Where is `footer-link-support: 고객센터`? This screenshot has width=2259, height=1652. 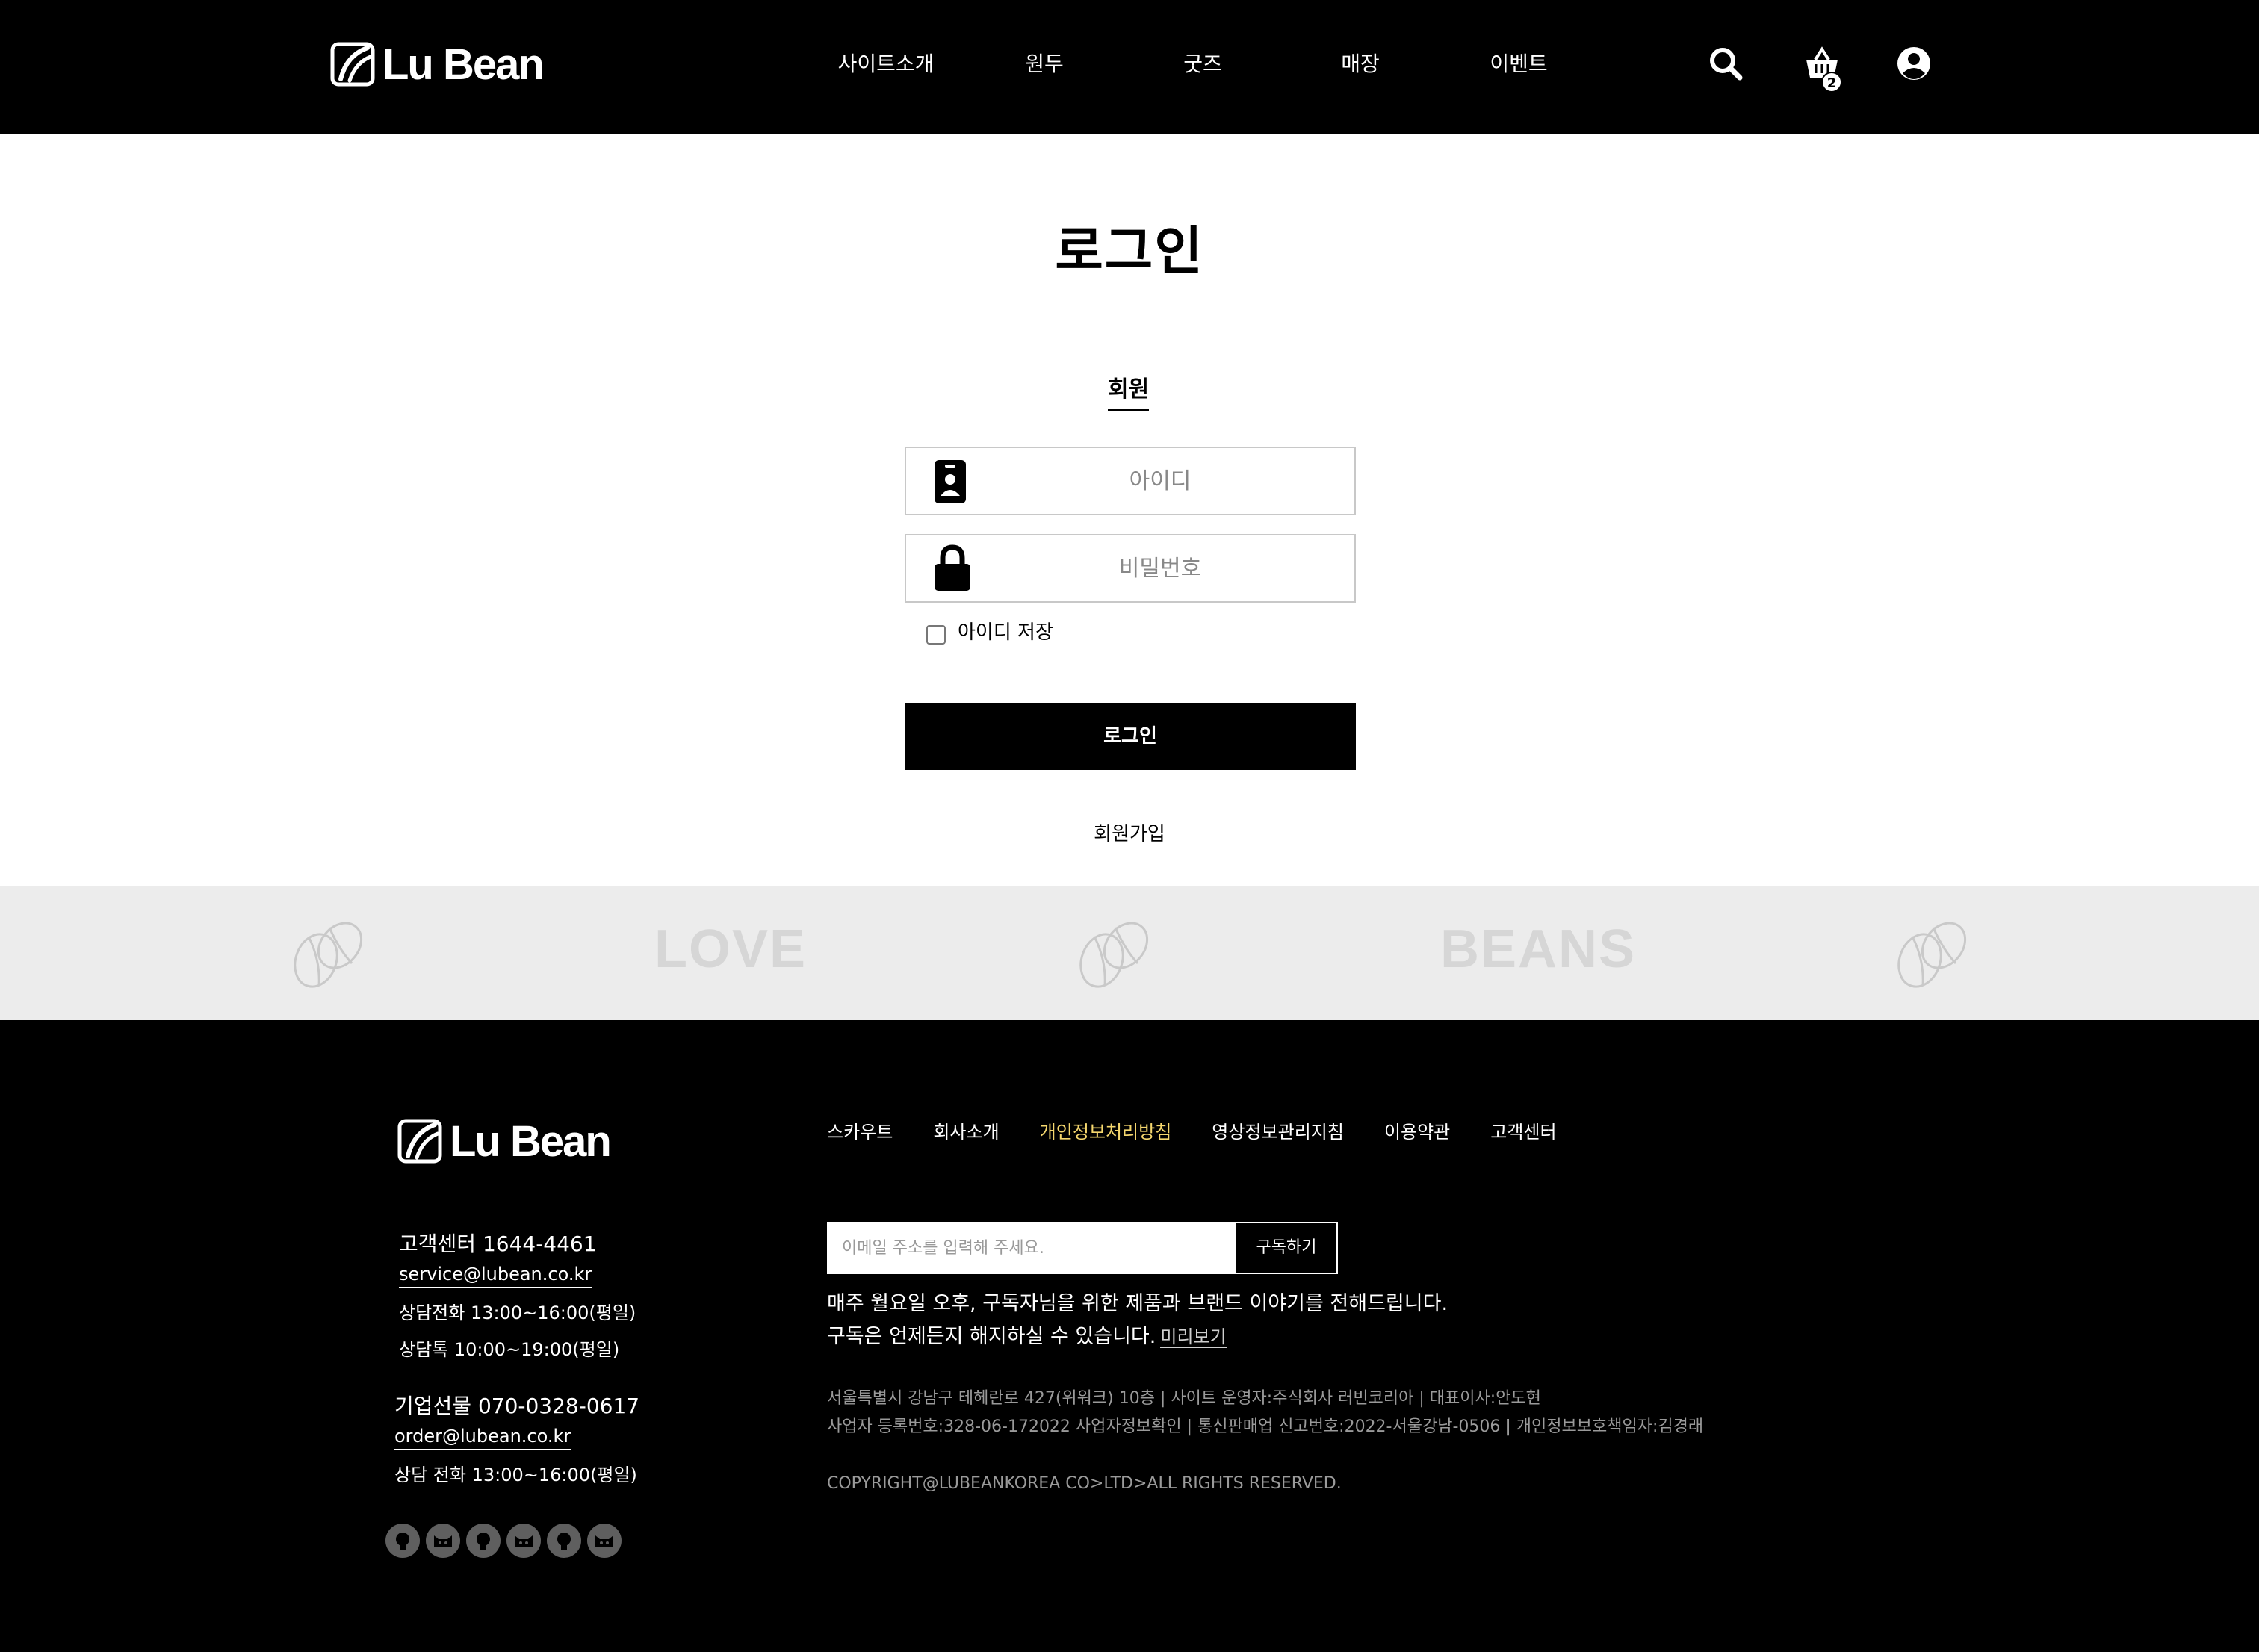
footer-link-support: 고객센터 is located at coordinates (1523, 1130).